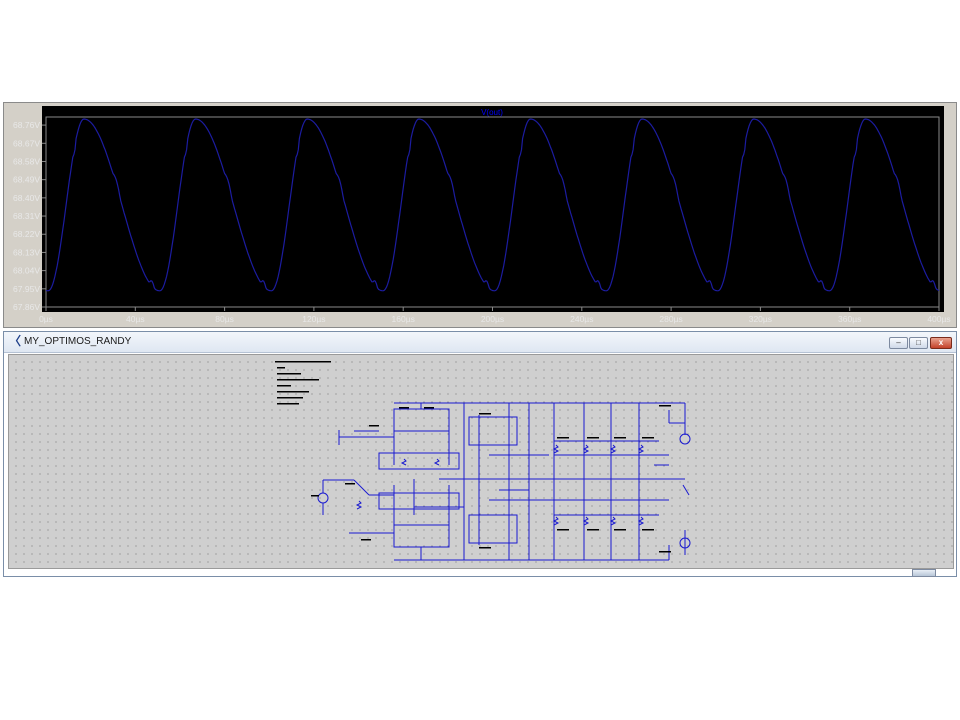  What do you see at coordinates (78, 341) in the screenshot?
I see `window-title: MY_OPTIMOS_RANDY` at bounding box center [78, 341].